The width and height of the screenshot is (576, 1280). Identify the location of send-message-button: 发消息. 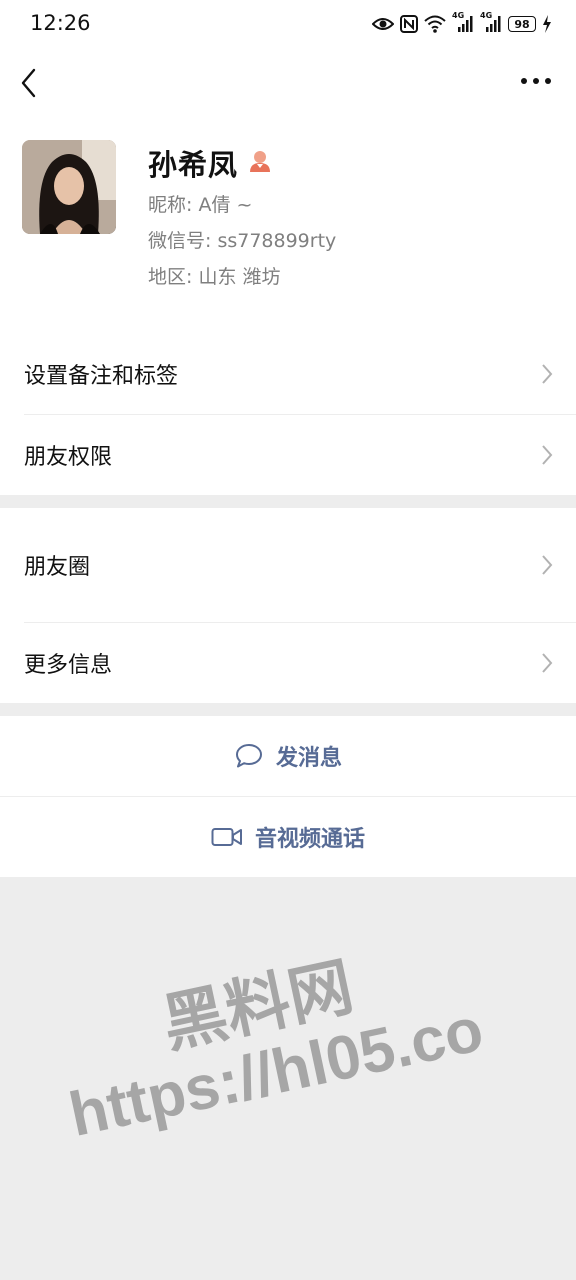
(288, 756).